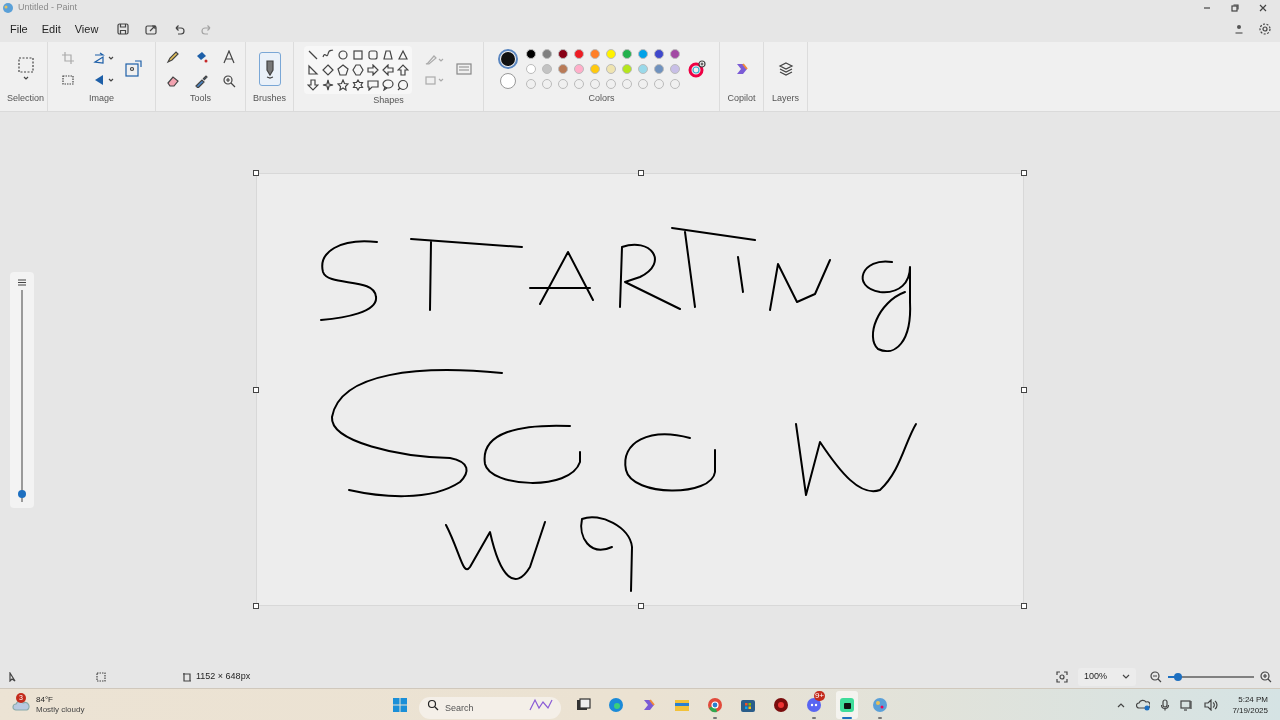  I want to click on canvas-size-text: 1152 × 648px, so click(223, 677).